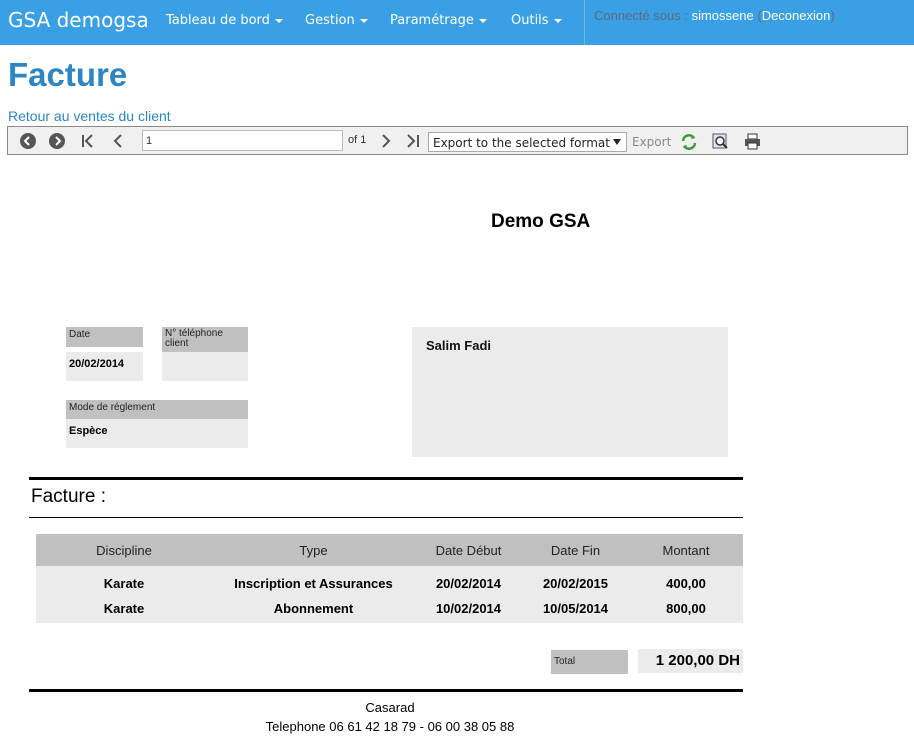 This screenshot has height=740, width=914. Describe the element at coordinates (413, 141) in the screenshot. I see `last-page-icon` at that location.